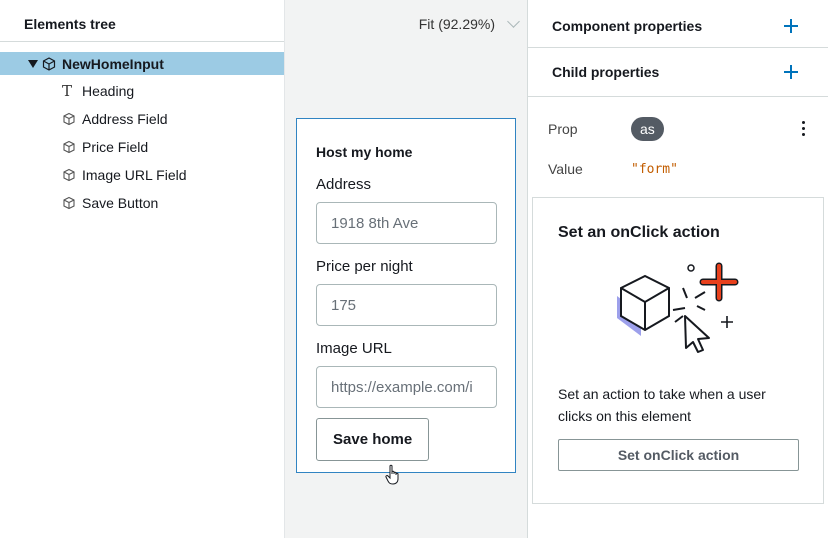 The width and height of the screenshot is (828, 538). What do you see at coordinates (647, 129) in the screenshot?
I see `prop-value-badge: as` at bounding box center [647, 129].